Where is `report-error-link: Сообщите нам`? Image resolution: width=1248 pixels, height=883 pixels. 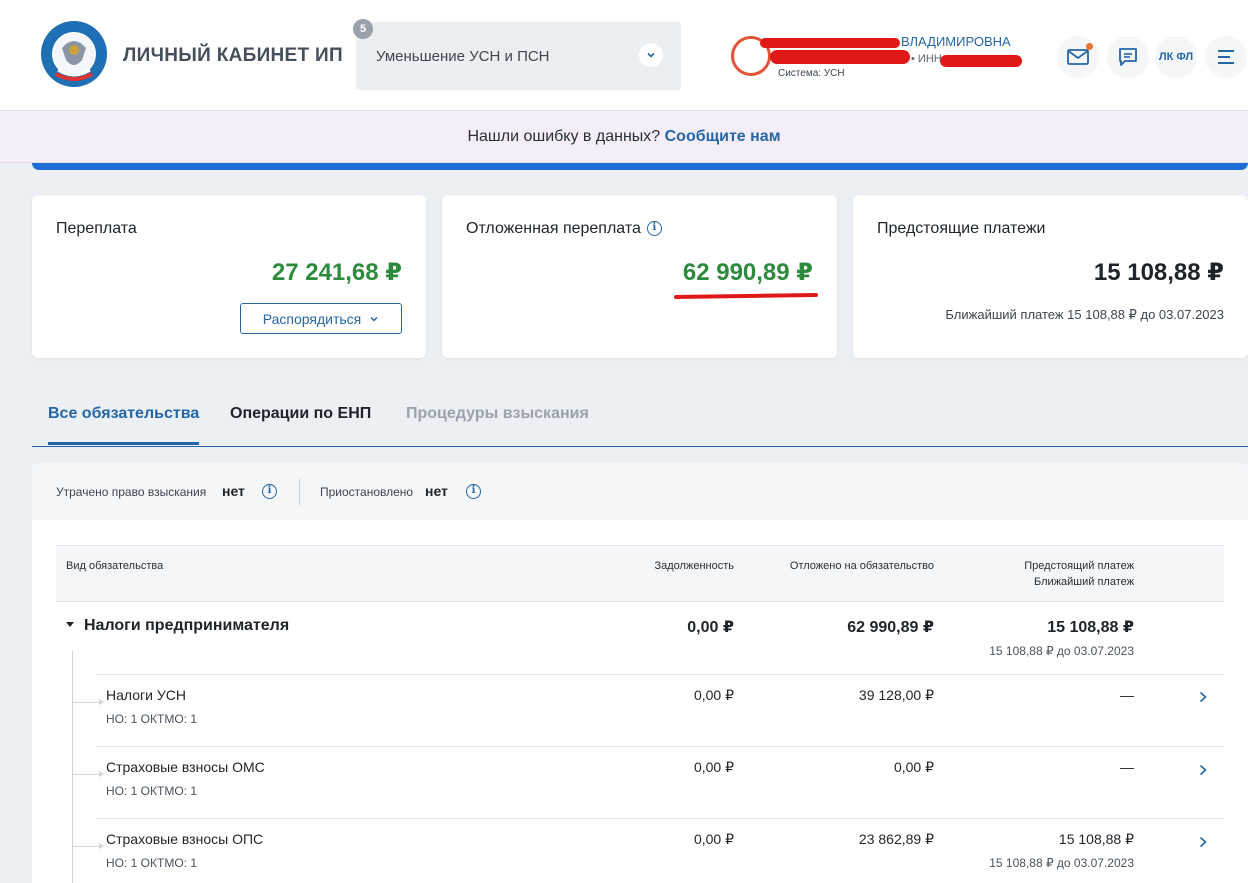 report-error-link: Сообщите нам is located at coordinates (723, 136).